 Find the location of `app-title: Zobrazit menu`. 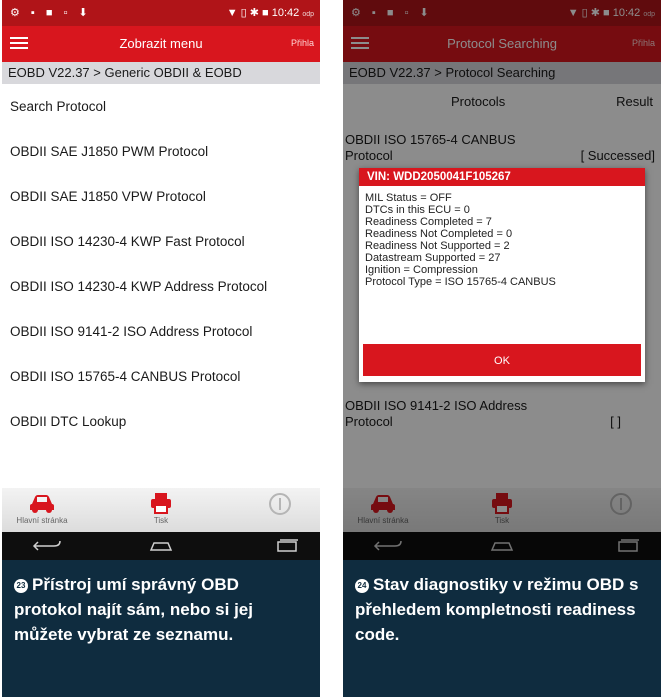

app-title: Zobrazit menu is located at coordinates (161, 43).